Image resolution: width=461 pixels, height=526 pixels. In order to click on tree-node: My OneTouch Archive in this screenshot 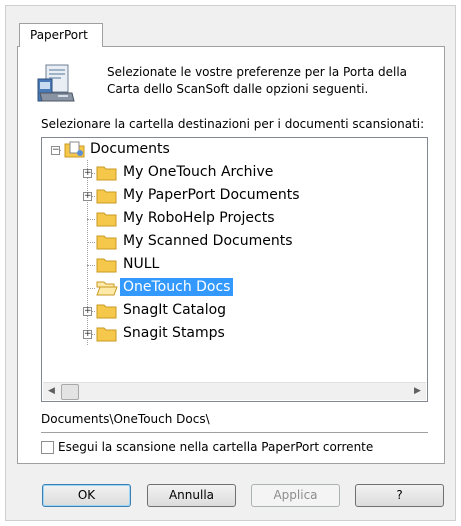, I will do `click(198, 172)`.